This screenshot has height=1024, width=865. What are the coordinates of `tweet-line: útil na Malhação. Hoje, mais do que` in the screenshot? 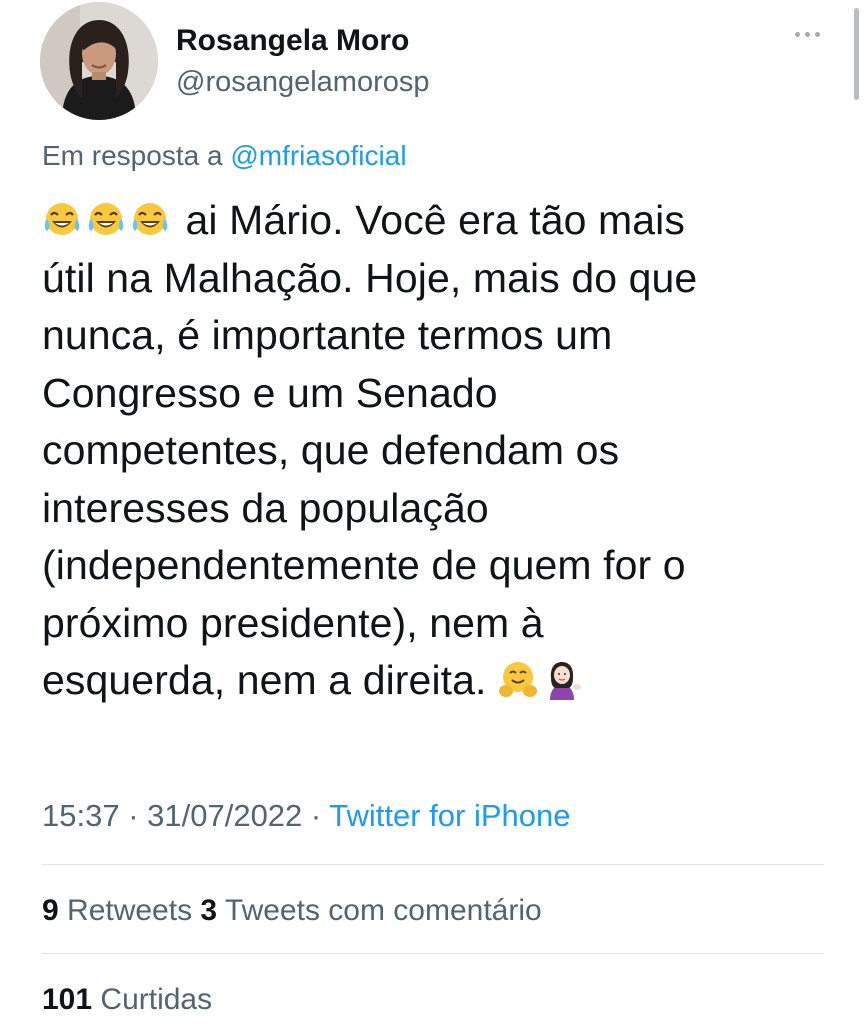 It's located at (370, 277).